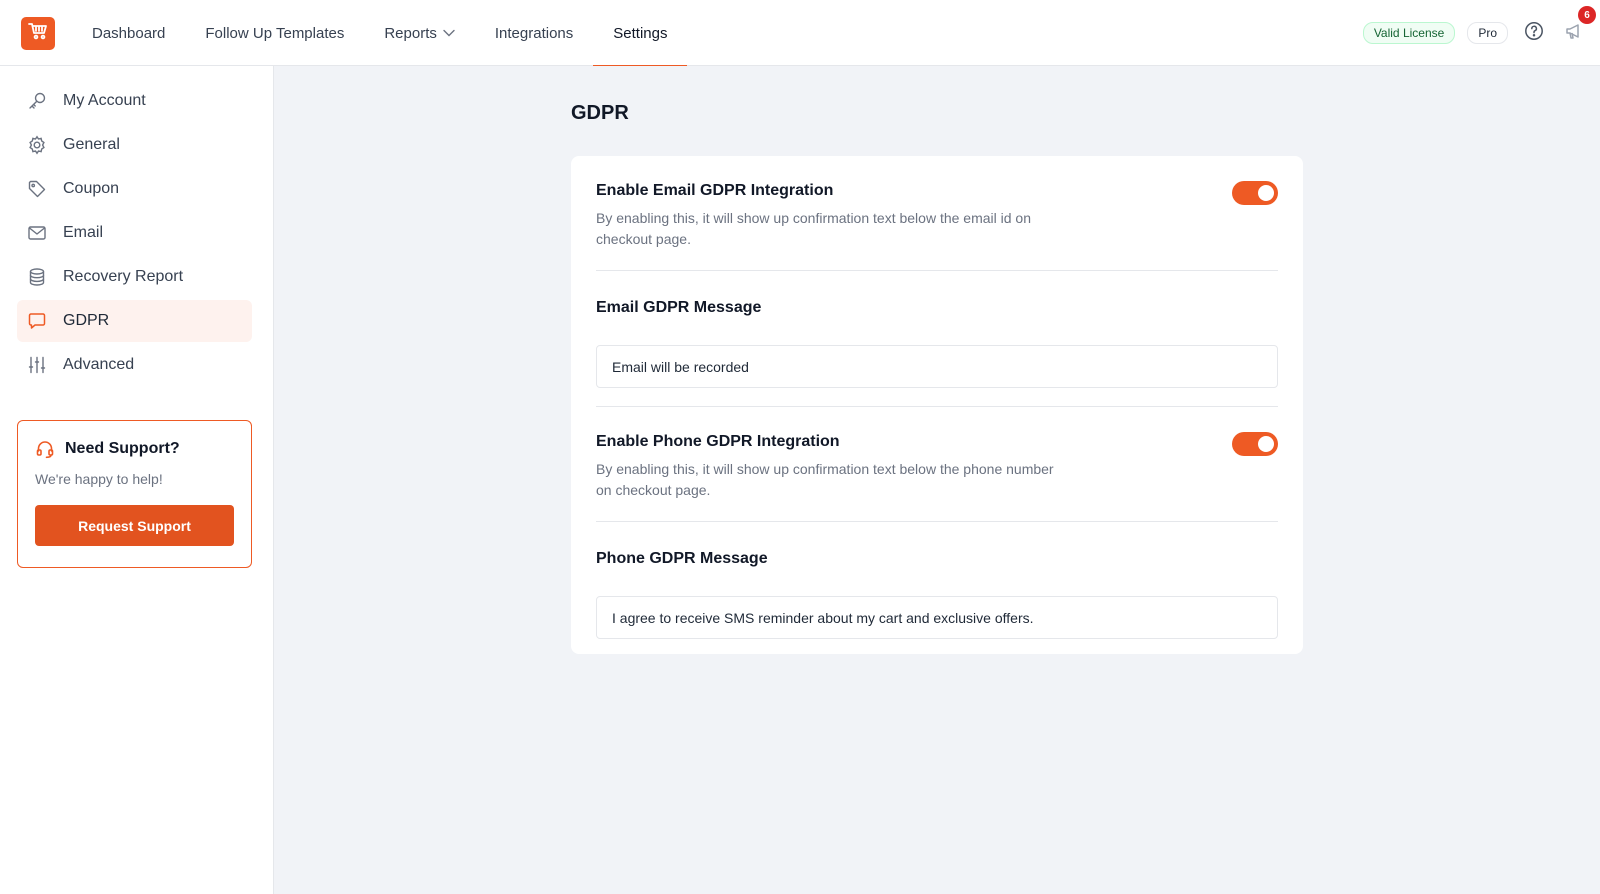 This screenshot has height=894, width=1600. I want to click on phone-gdpr-message-label: Phone GDPR Message, so click(682, 558).